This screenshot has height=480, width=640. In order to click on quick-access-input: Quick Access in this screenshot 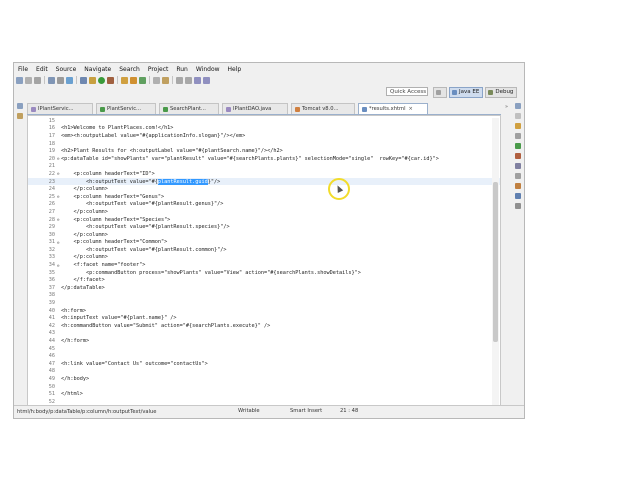, I will do `click(407, 91)`.